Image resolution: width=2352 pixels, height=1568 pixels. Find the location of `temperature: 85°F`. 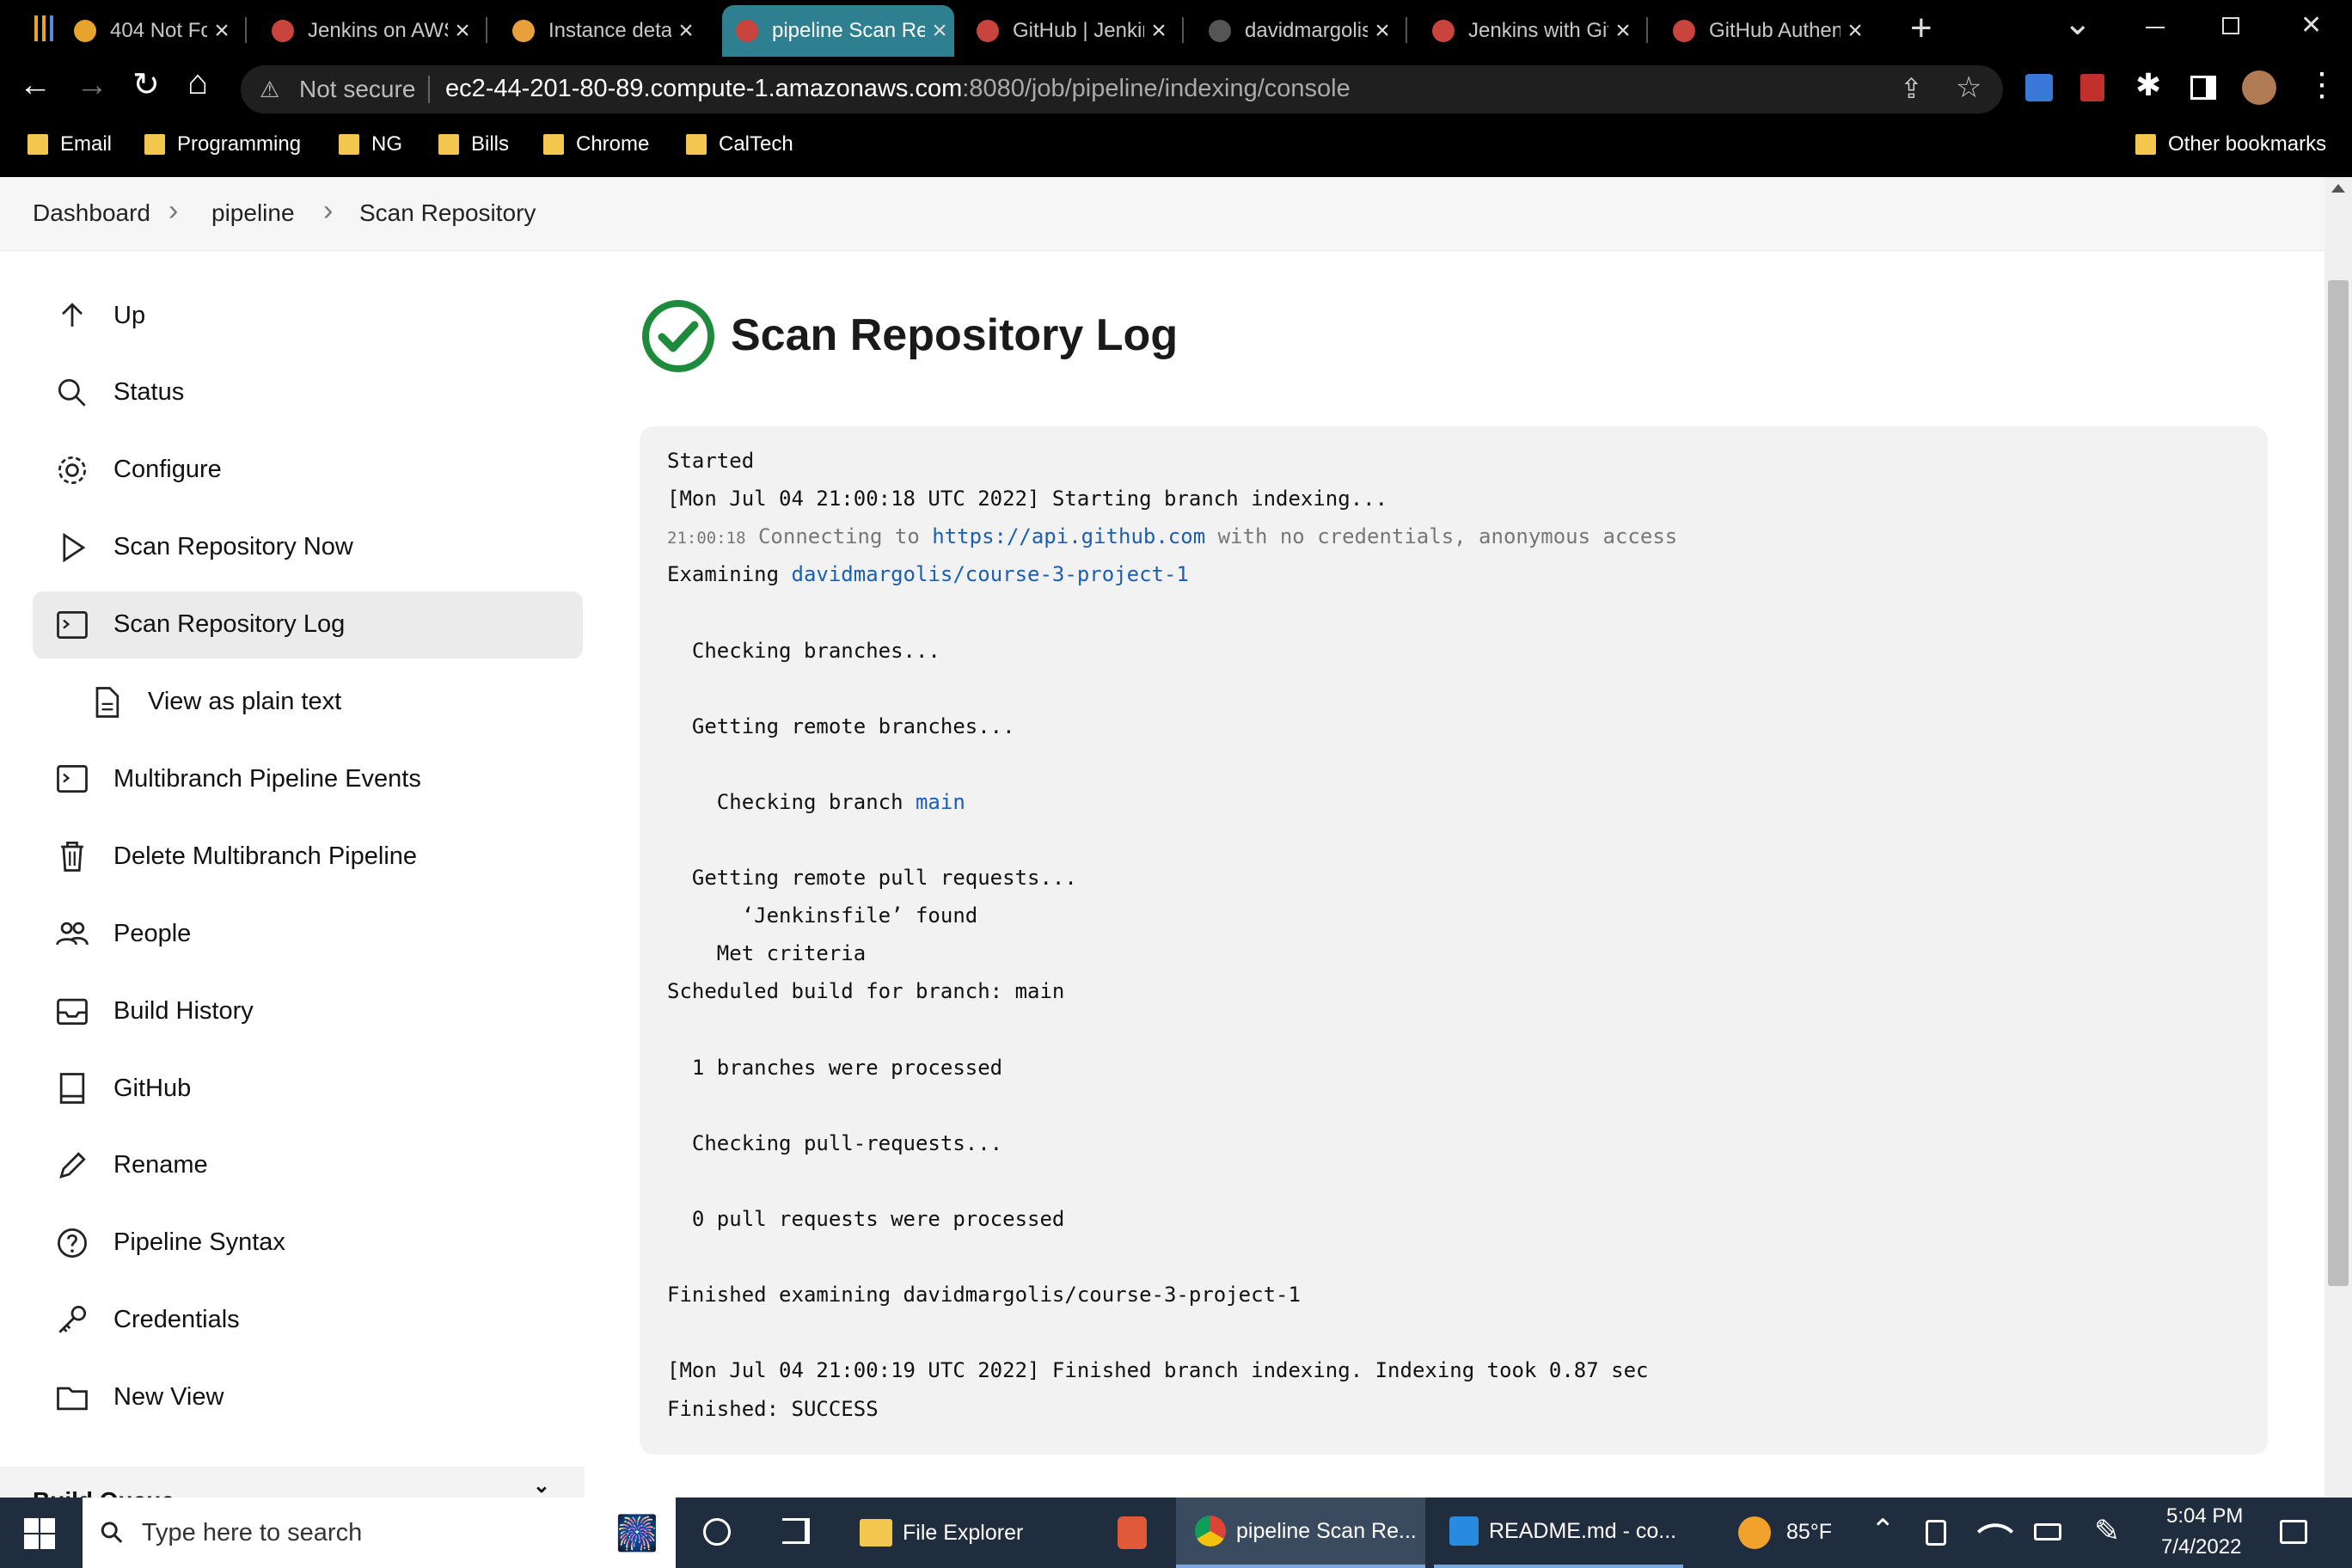

temperature: 85°F is located at coordinates (1809, 1532).